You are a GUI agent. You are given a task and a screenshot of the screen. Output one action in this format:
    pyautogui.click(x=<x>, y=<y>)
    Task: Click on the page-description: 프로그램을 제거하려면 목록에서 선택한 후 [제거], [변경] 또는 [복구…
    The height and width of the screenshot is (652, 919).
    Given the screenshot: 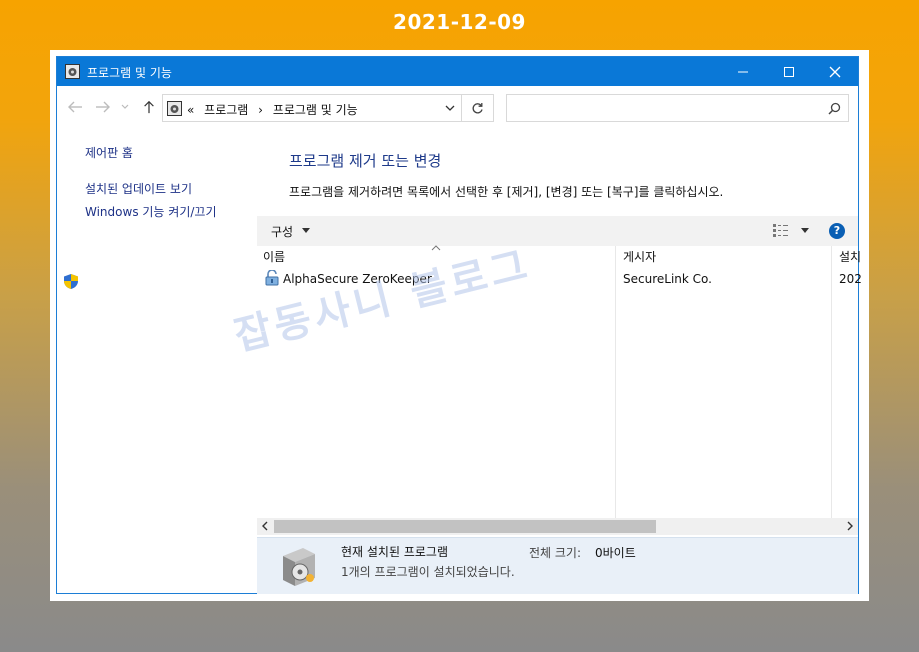 What is the action you would take?
    pyautogui.click(x=506, y=192)
    